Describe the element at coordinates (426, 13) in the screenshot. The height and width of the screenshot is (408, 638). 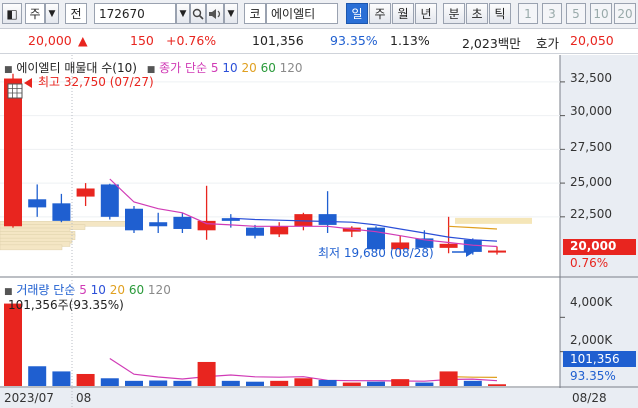
I see `period-tab-year: 년` at that location.